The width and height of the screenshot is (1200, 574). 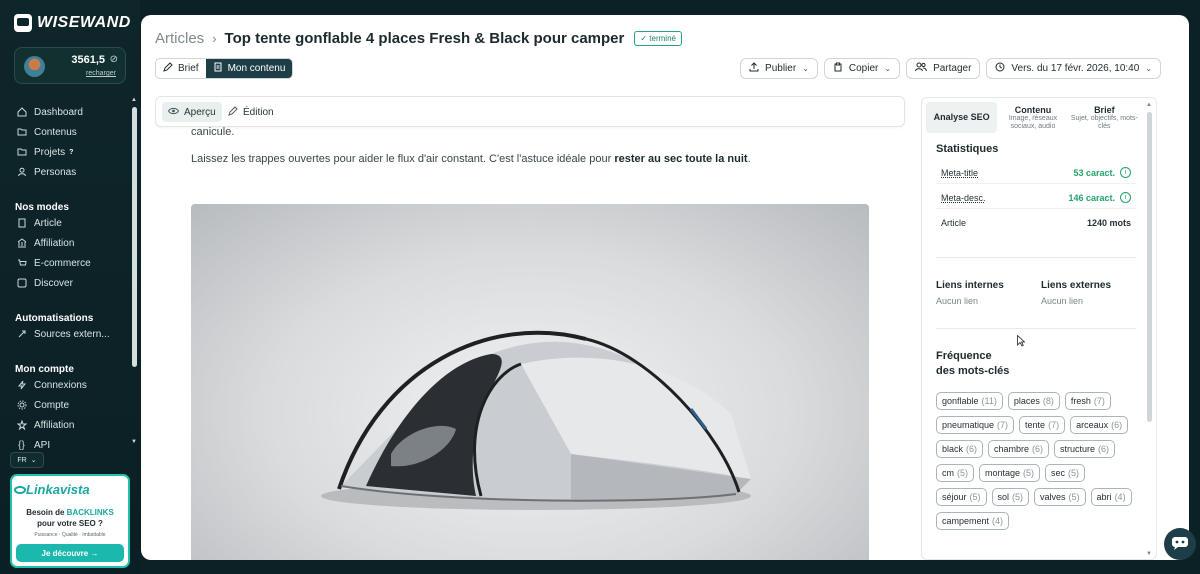 What do you see at coordinates (955, 473) in the screenshot?
I see `keyword-pill: cm (5)` at bounding box center [955, 473].